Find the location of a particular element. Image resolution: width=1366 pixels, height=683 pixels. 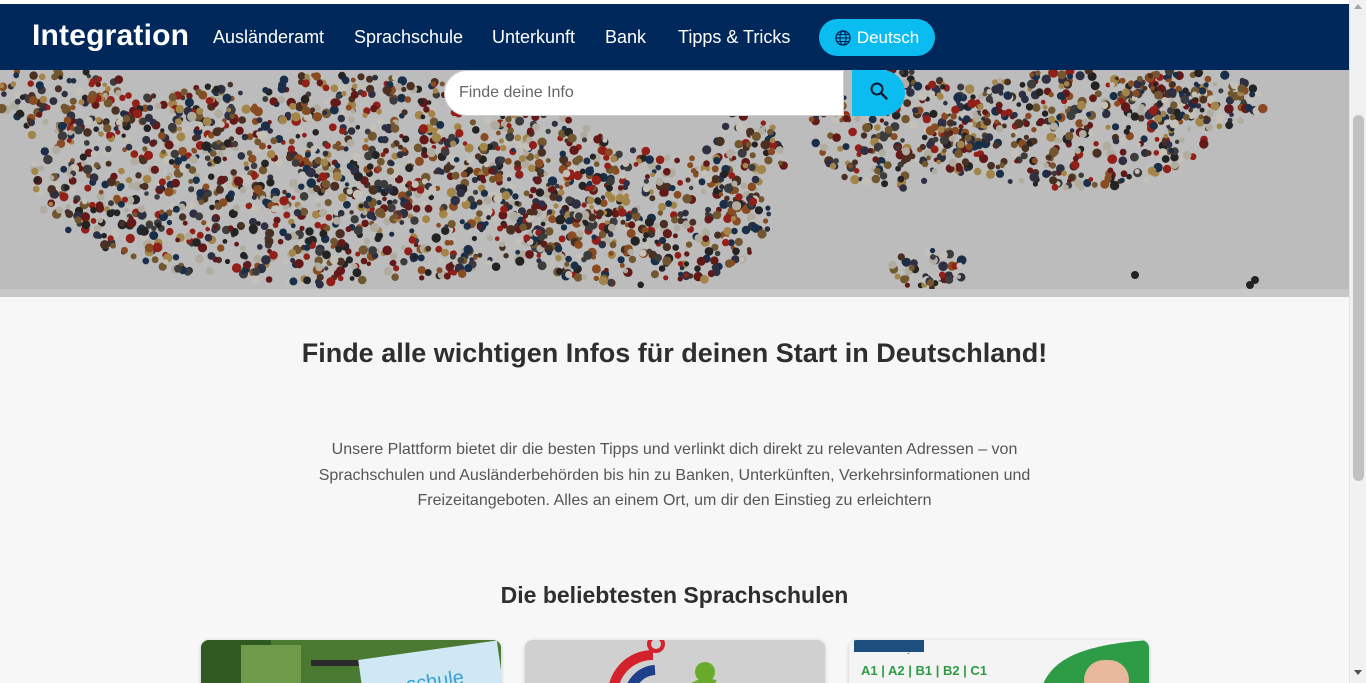

school-card-1-image: schule is located at coordinates (351, 661).